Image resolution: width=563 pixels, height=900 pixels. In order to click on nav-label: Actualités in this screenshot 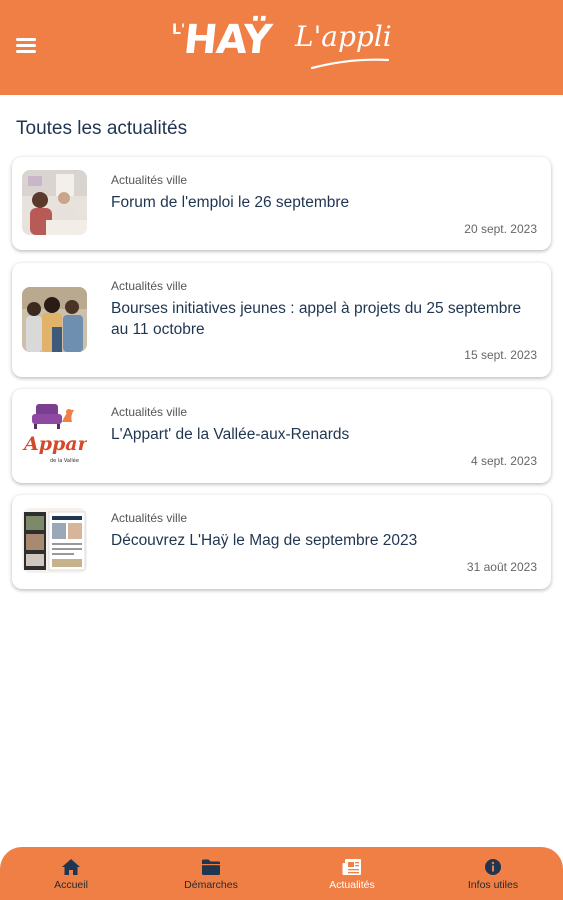, I will do `click(352, 885)`.